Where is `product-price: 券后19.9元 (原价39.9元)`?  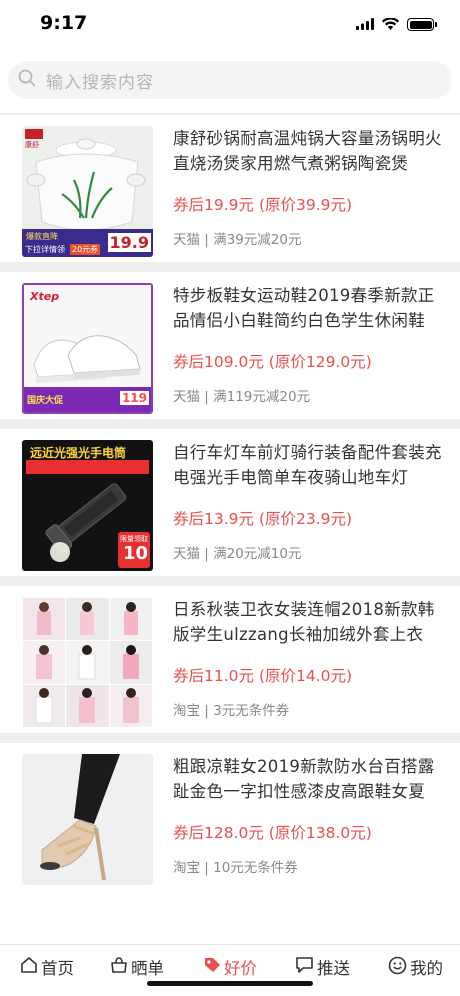
product-price: 券后19.9元 (原价39.9元) is located at coordinates (263, 205).